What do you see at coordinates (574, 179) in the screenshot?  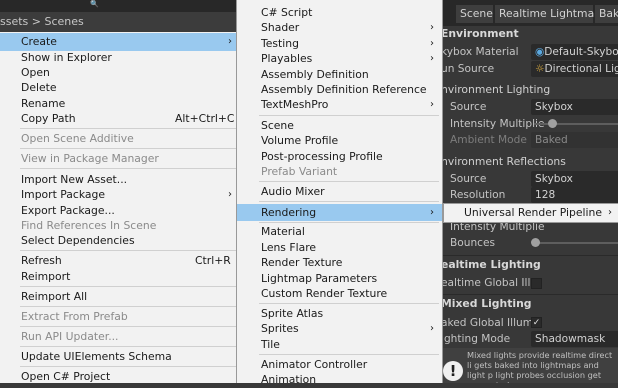 I see `env-reflections-source-dropdown: Skybox` at bounding box center [574, 179].